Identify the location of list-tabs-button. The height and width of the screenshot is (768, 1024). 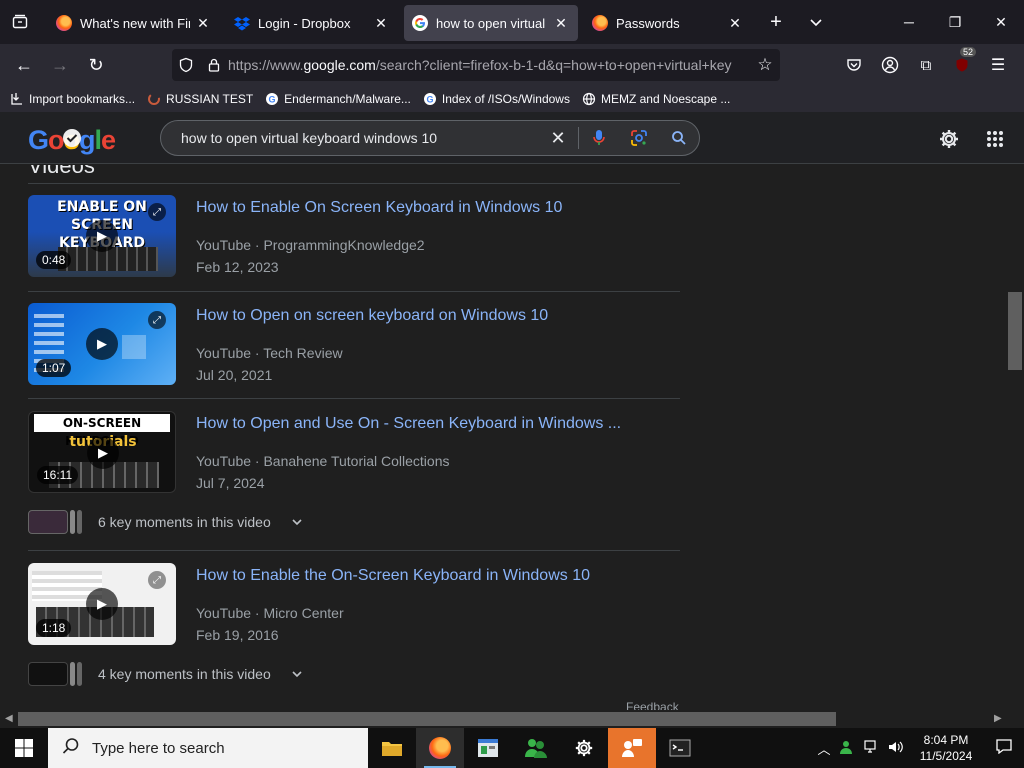
(816, 22).